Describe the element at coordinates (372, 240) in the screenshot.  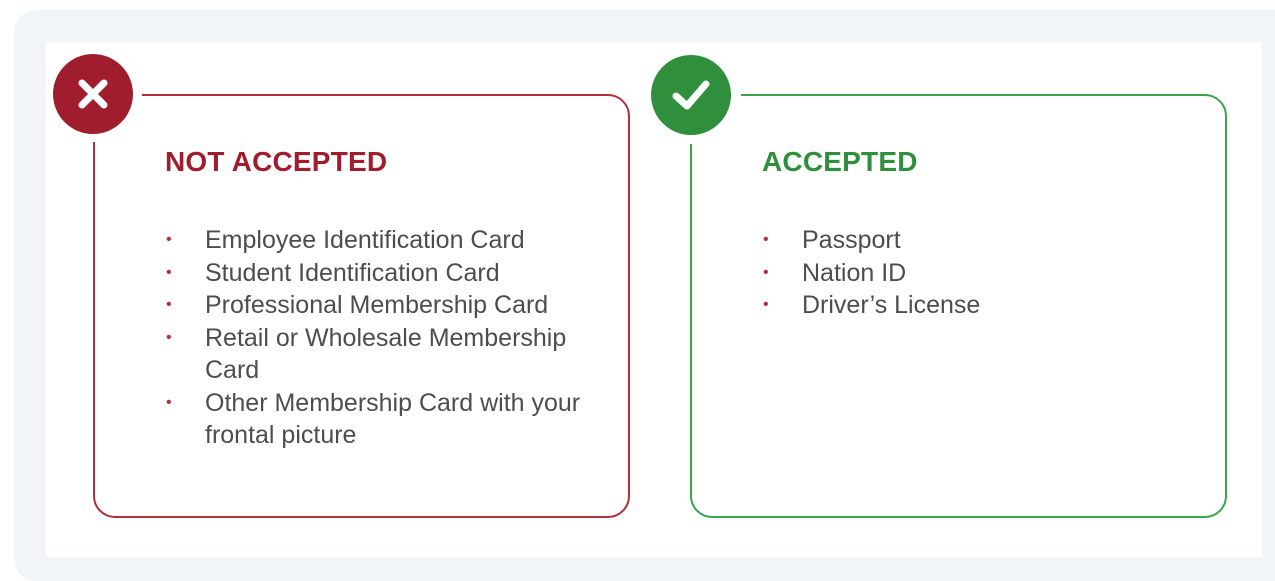
I see `list-item: Employee Identification Card` at that location.